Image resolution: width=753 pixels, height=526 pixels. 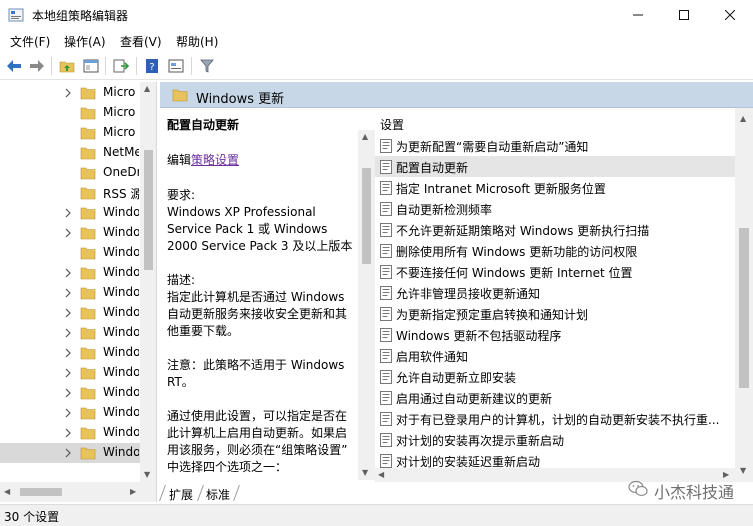 I want to click on menu-action: 操作(A), so click(x=85, y=41).